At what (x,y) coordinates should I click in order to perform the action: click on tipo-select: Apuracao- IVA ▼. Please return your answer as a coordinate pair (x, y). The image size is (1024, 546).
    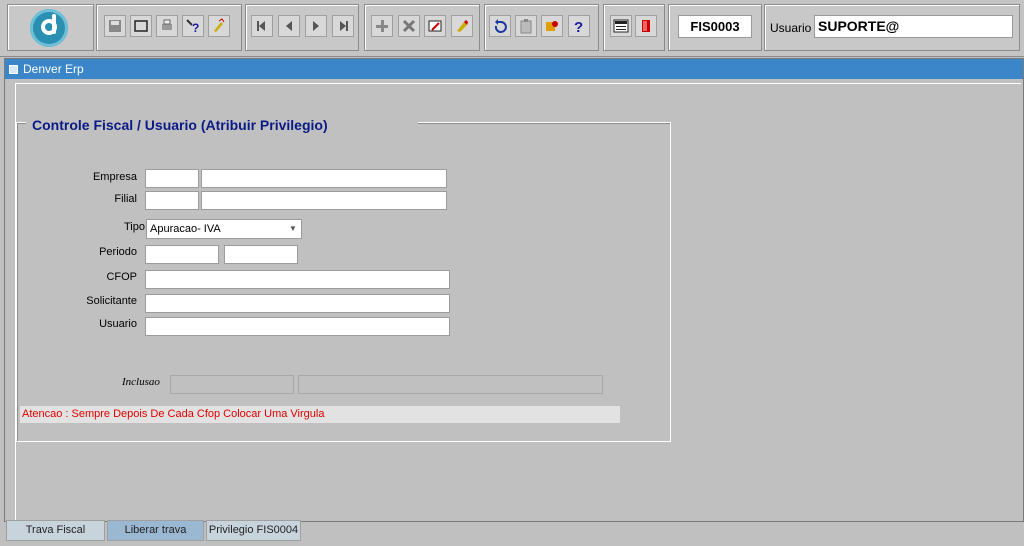
    Looking at the image, I should click on (224, 229).